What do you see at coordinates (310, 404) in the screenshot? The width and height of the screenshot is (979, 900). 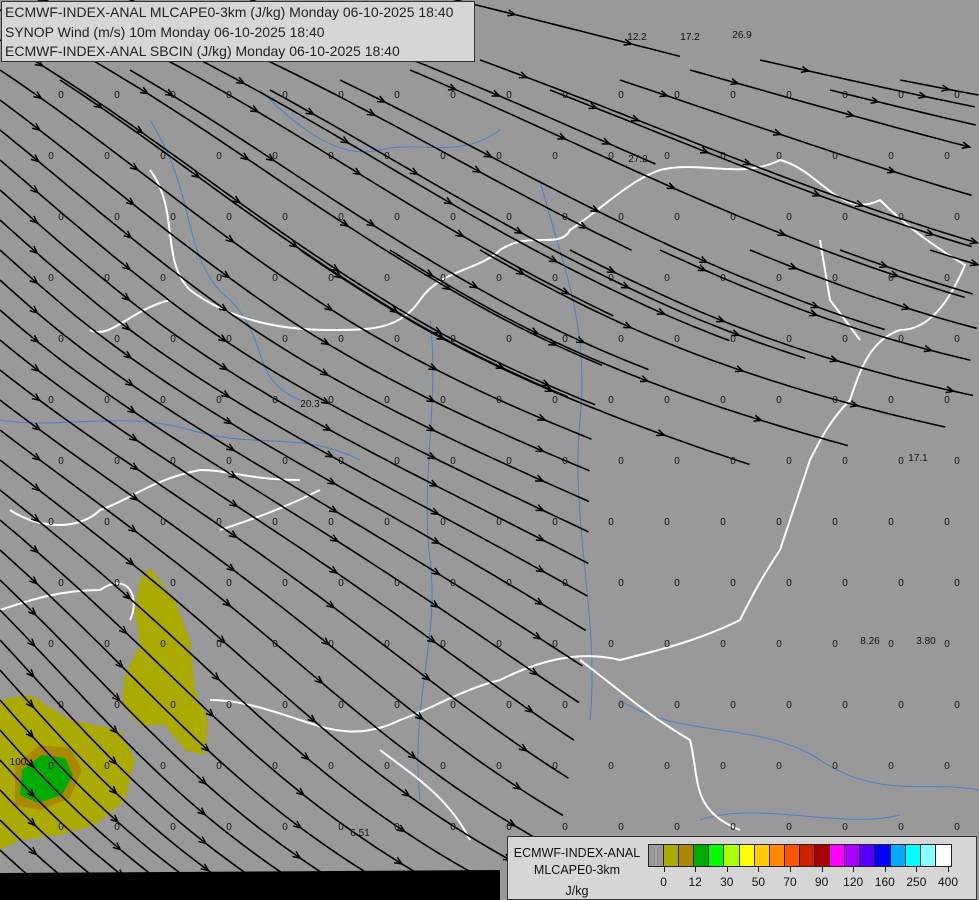 I see `value-label: 20.3` at bounding box center [310, 404].